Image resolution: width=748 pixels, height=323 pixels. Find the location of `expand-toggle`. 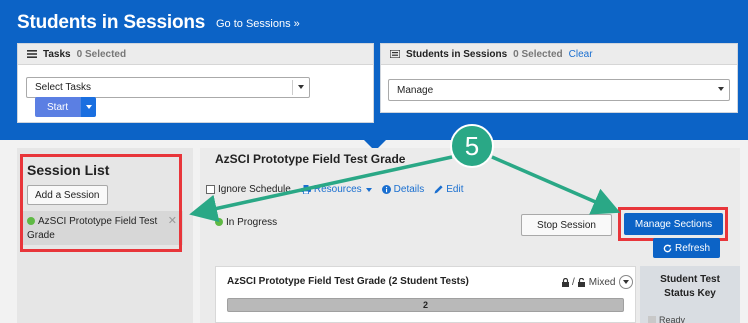

expand-toggle is located at coordinates (626, 282).